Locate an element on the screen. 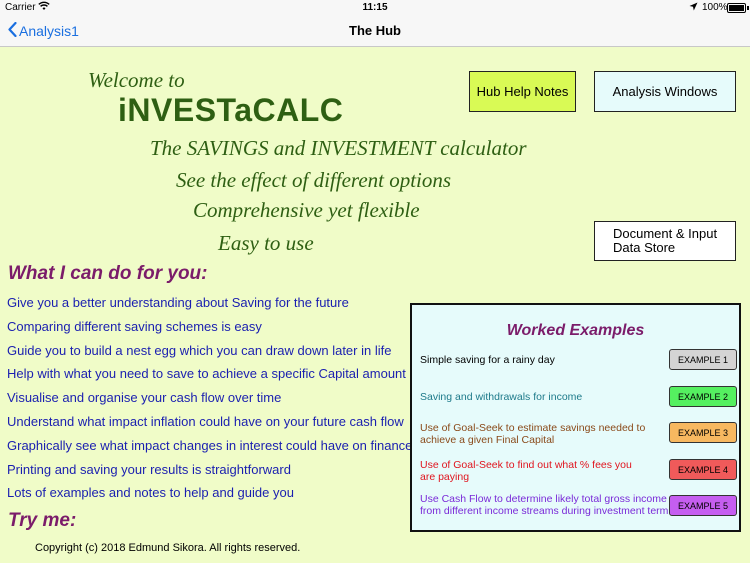 The image size is (750, 563). example-4-button: EXAMPLE 4 is located at coordinates (703, 469).